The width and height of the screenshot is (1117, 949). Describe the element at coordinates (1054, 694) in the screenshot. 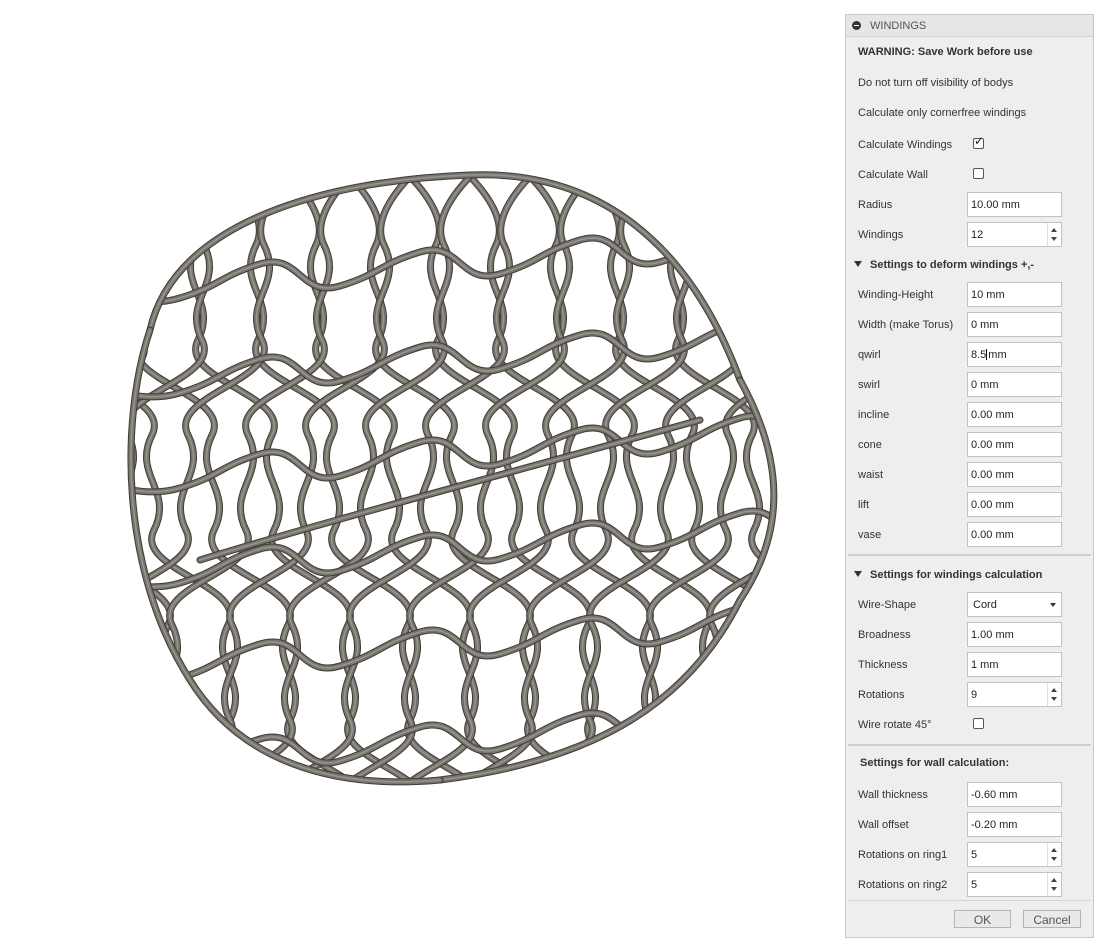

I see `rotations-spinner` at that location.